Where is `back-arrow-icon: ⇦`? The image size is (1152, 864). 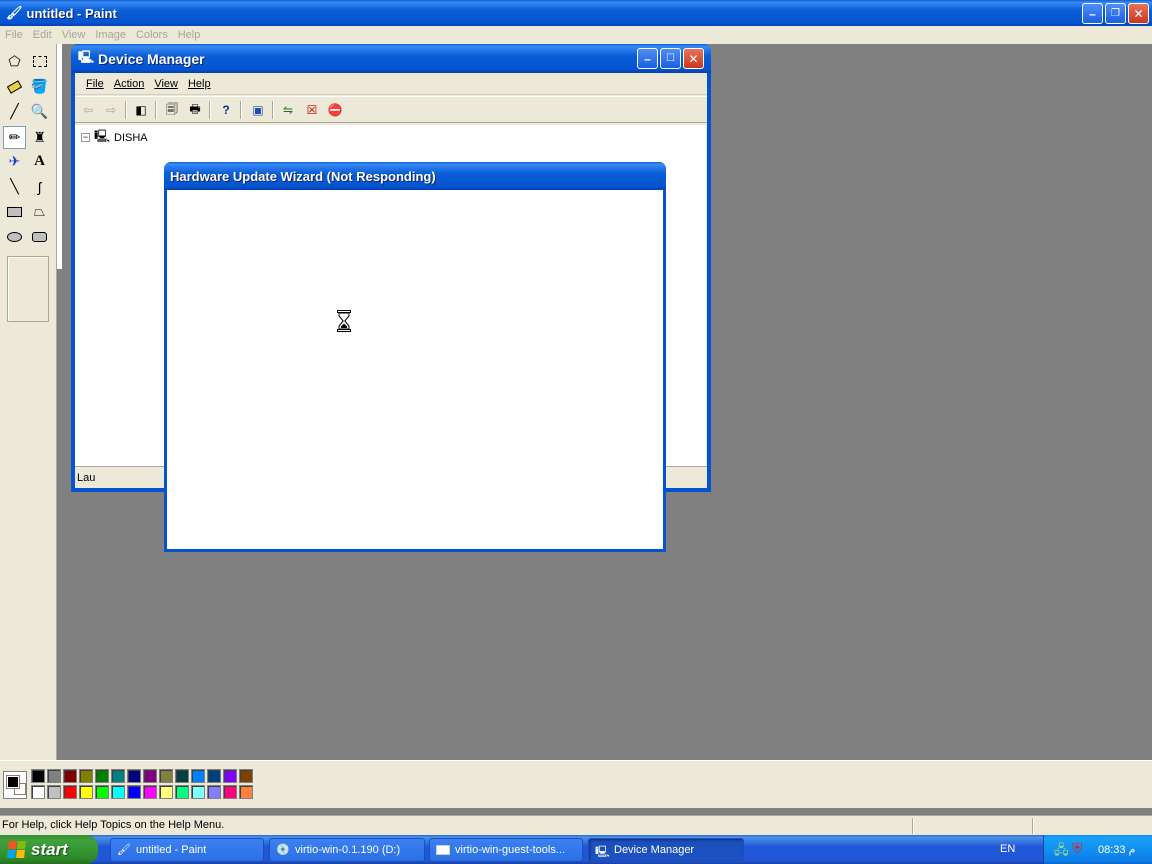
back-arrow-icon: ⇦ is located at coordinates (88, 110).